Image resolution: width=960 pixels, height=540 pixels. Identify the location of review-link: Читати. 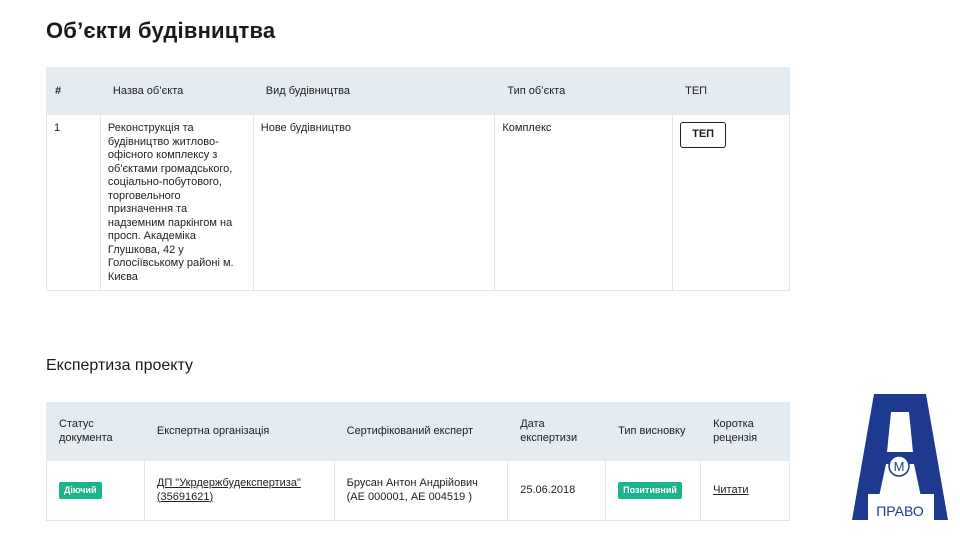
(730, 490).